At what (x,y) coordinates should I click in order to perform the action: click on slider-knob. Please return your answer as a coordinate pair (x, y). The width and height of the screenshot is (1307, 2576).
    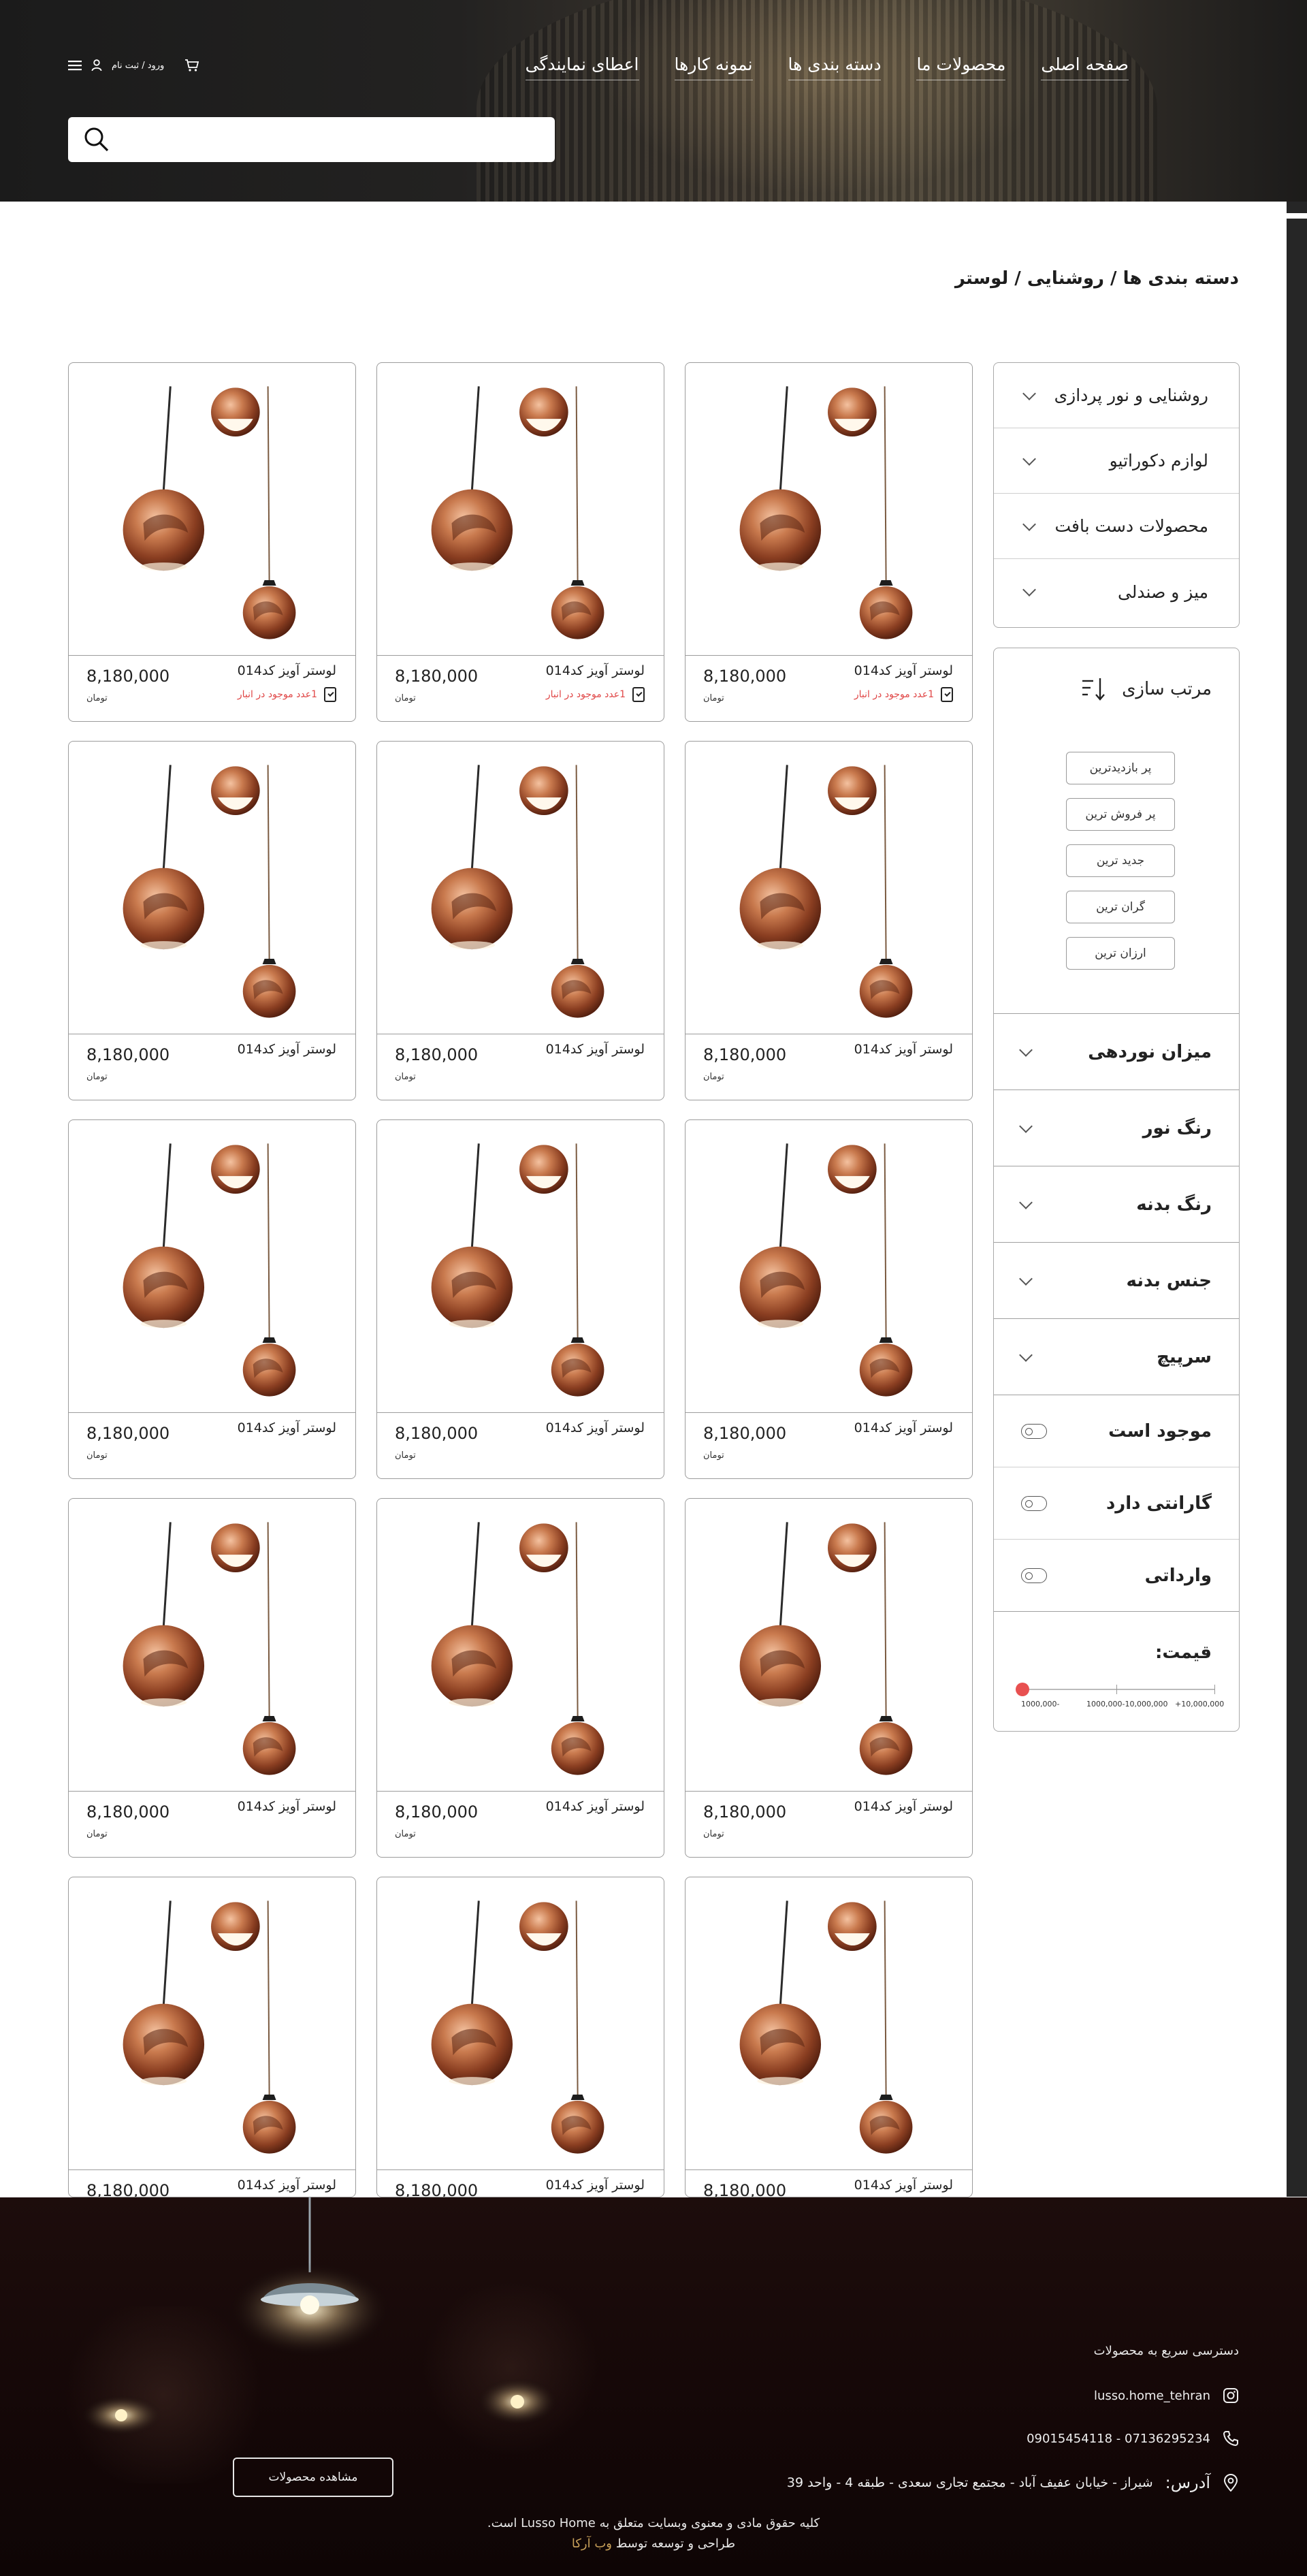
    Looking at the image, I should click on (1023, 1689).